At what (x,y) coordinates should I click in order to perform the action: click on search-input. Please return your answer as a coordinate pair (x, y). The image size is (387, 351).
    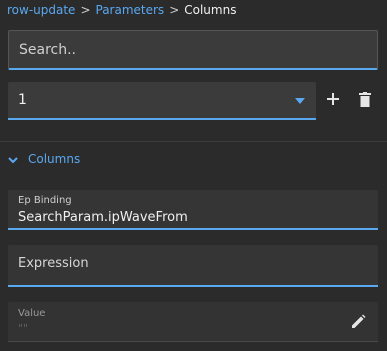
    Looking at the image, I should click on (193, 50).